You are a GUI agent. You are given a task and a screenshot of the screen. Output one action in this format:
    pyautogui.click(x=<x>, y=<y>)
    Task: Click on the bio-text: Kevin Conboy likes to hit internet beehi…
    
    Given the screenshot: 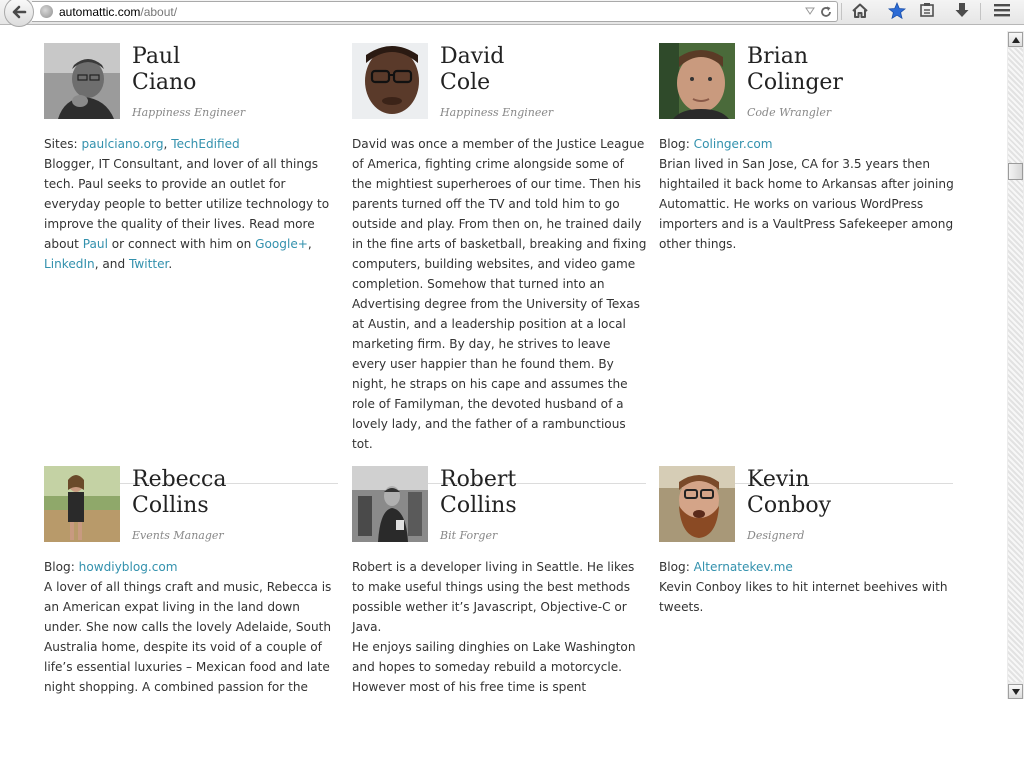 What is the action you would take?
    pyautogui.click(x=803, y=597)
    